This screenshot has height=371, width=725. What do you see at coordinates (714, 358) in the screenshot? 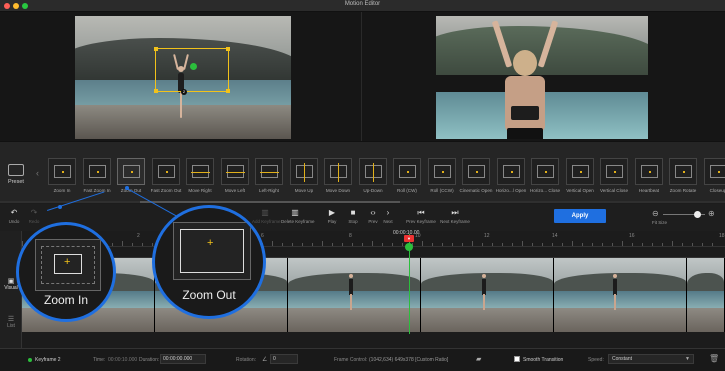
I see `trash-icon: 🗑` at bounding box center [714, 358].